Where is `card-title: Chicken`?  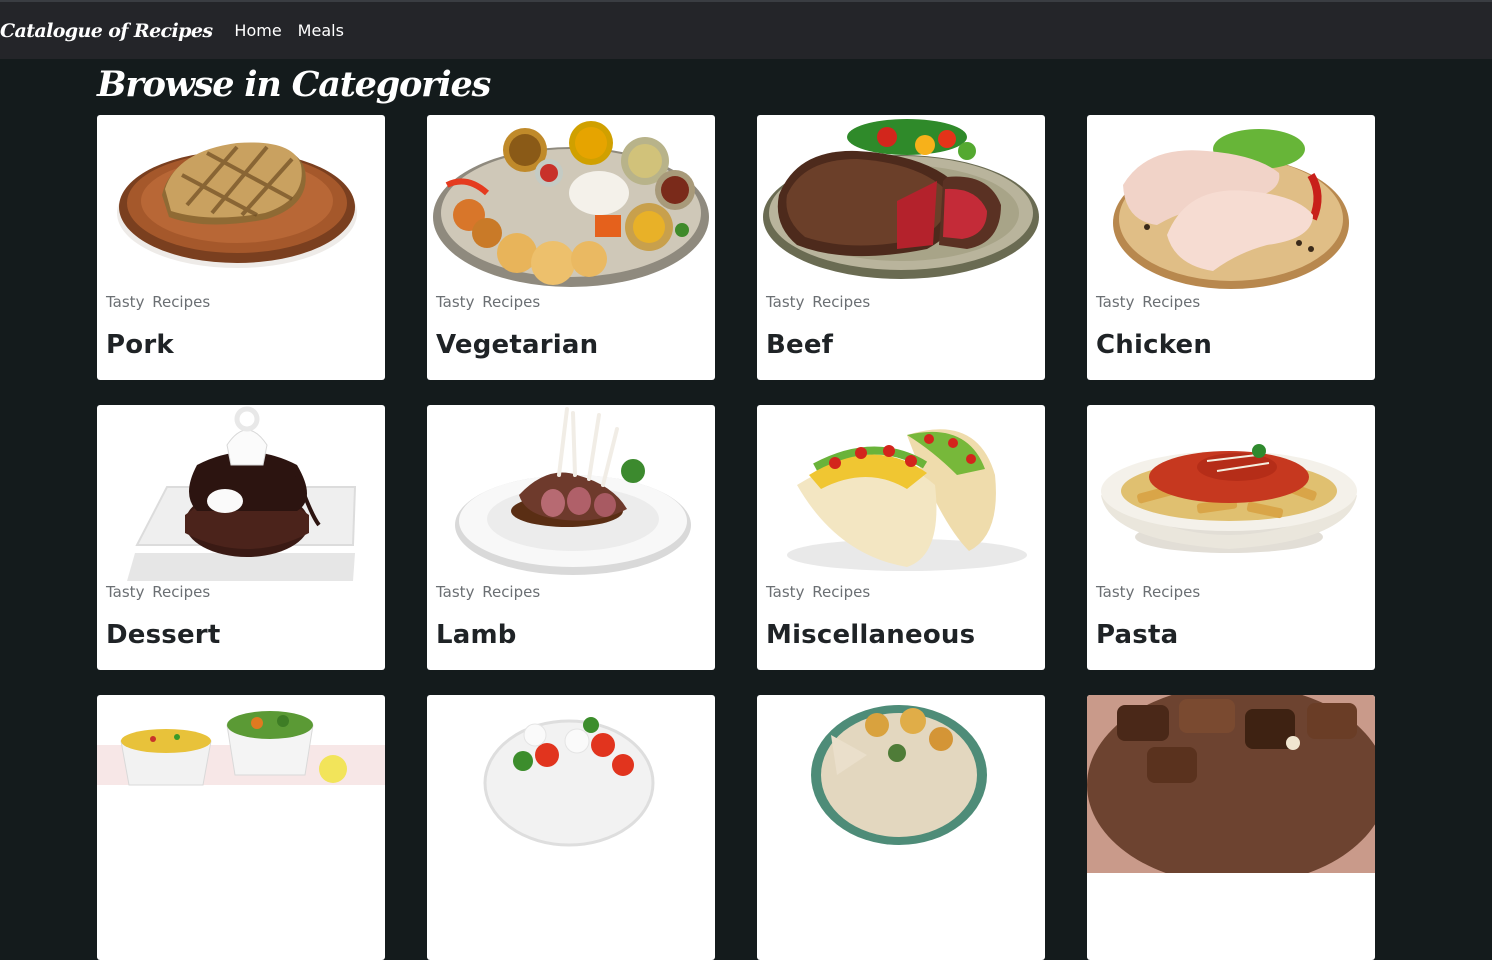
card-title: Chicken is located at coordinates (1154, 345).